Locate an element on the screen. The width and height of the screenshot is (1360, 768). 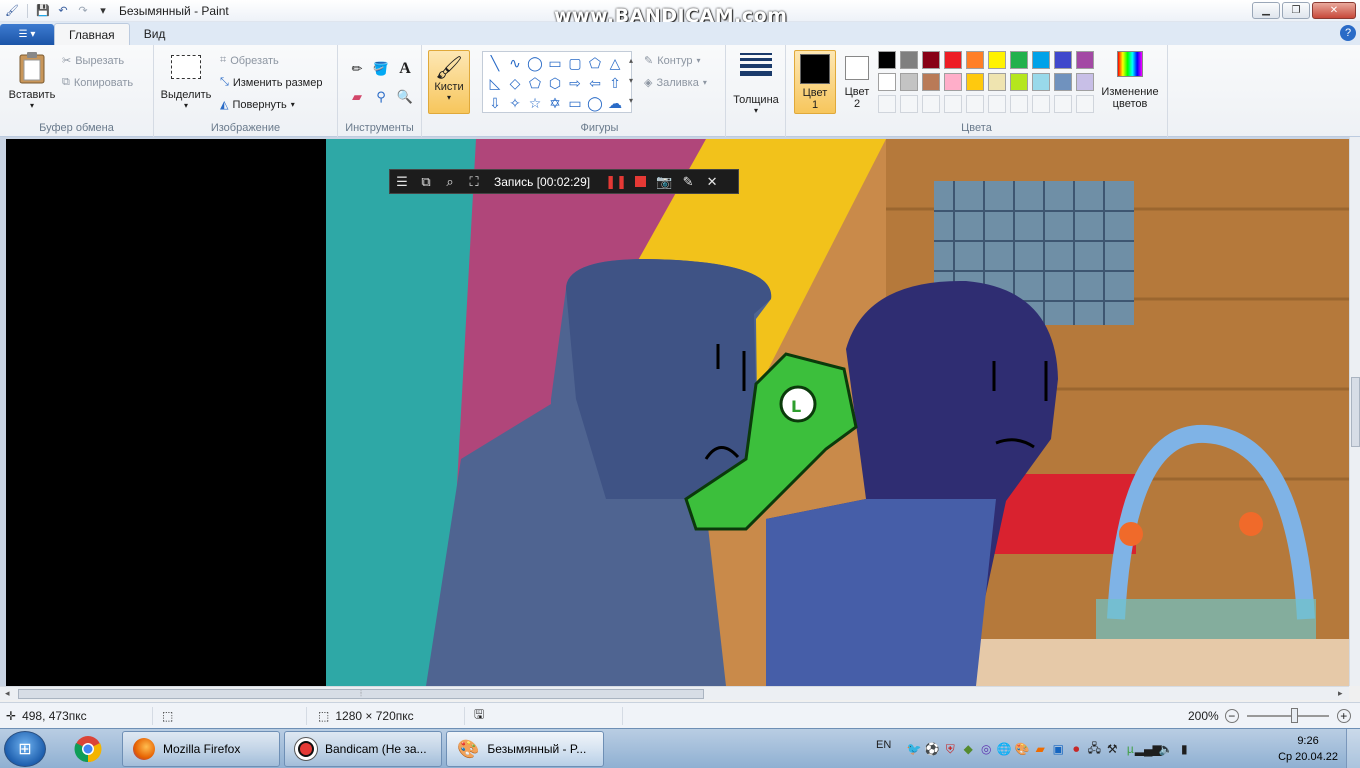
five-point-star-shape-icon: ☆ is located at coordinates (535, 103).